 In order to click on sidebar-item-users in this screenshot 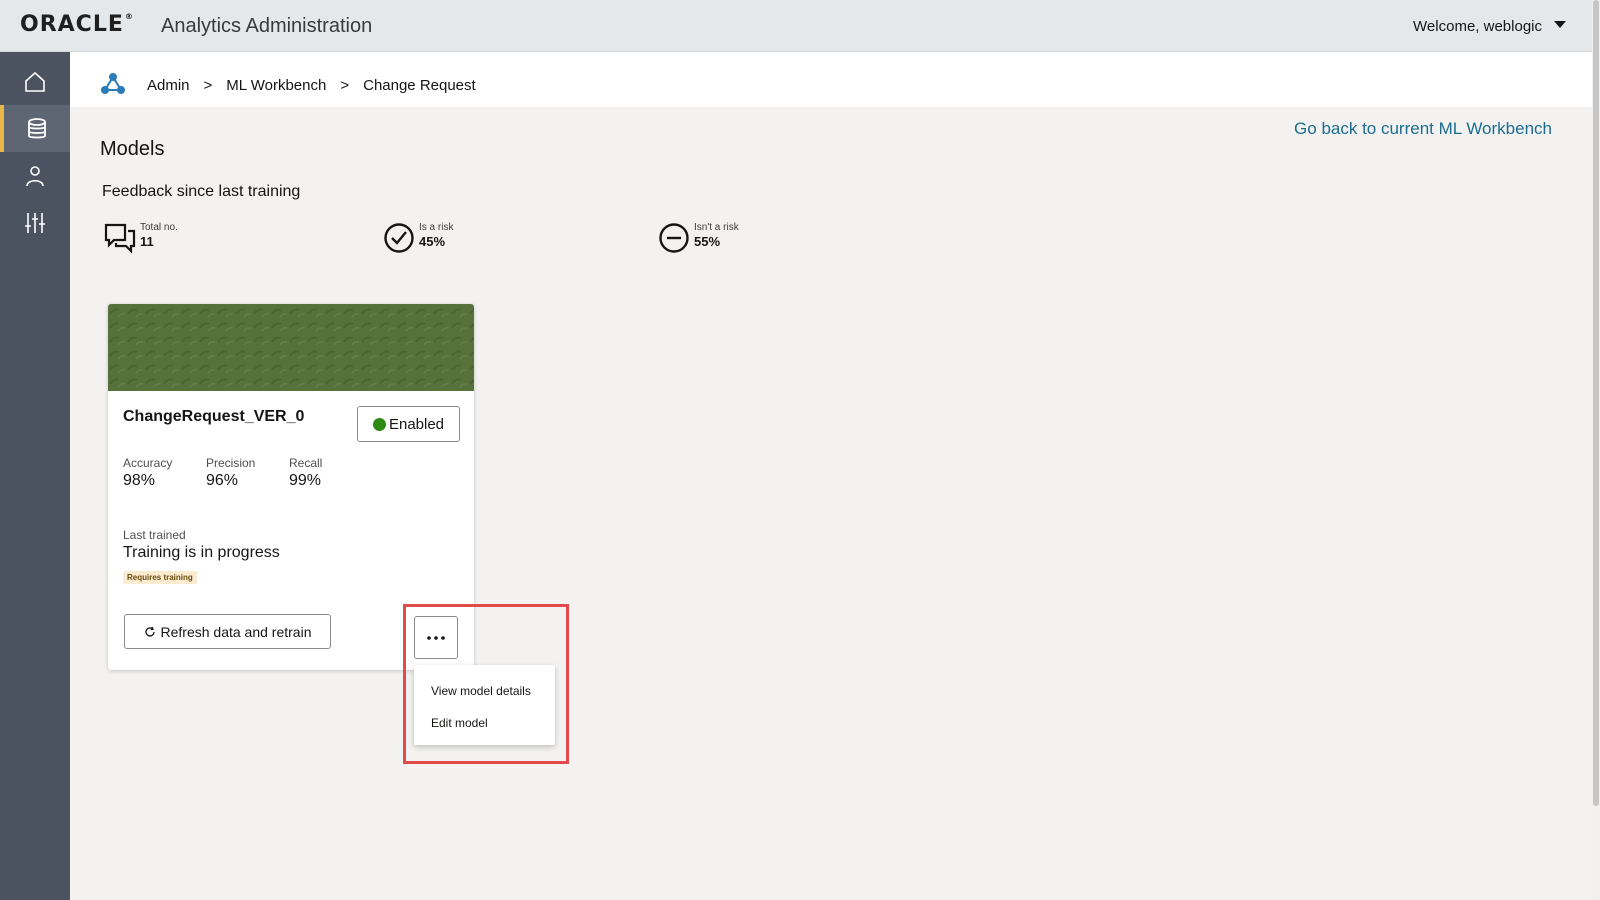, I will do `click(35, 175)`.